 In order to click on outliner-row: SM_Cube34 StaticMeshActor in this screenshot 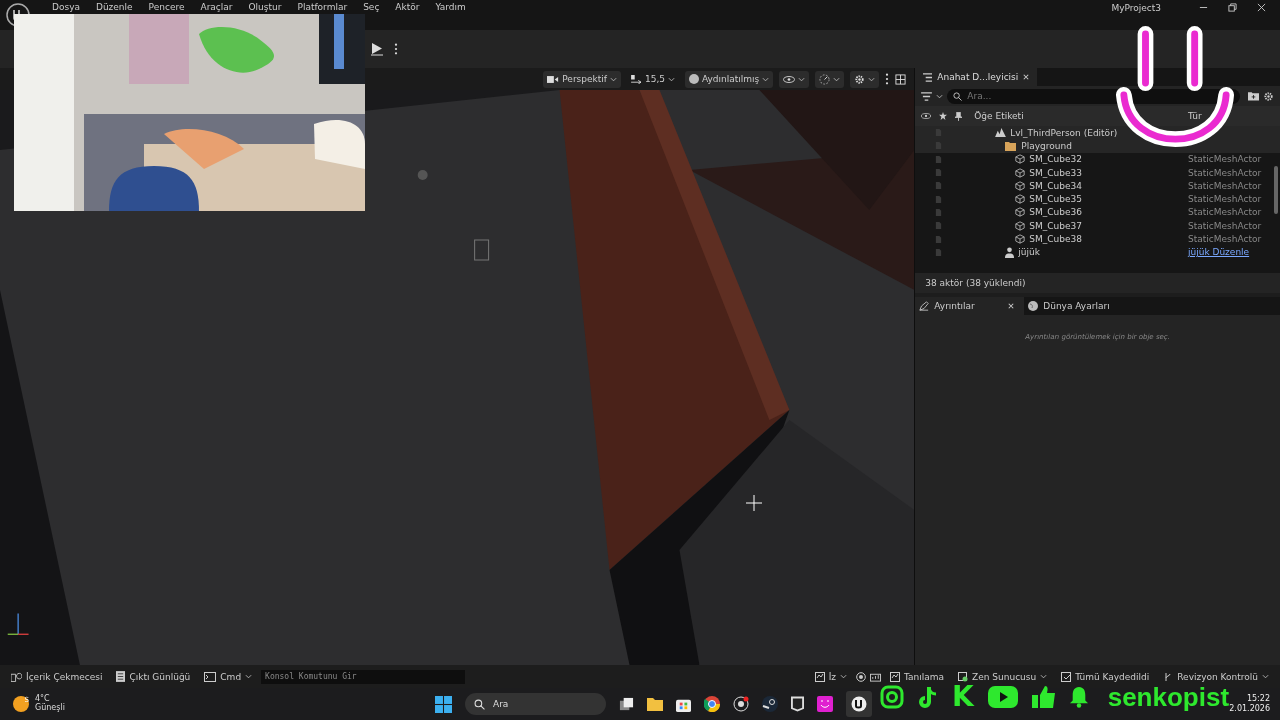, I will do `click(1097, 186)`.